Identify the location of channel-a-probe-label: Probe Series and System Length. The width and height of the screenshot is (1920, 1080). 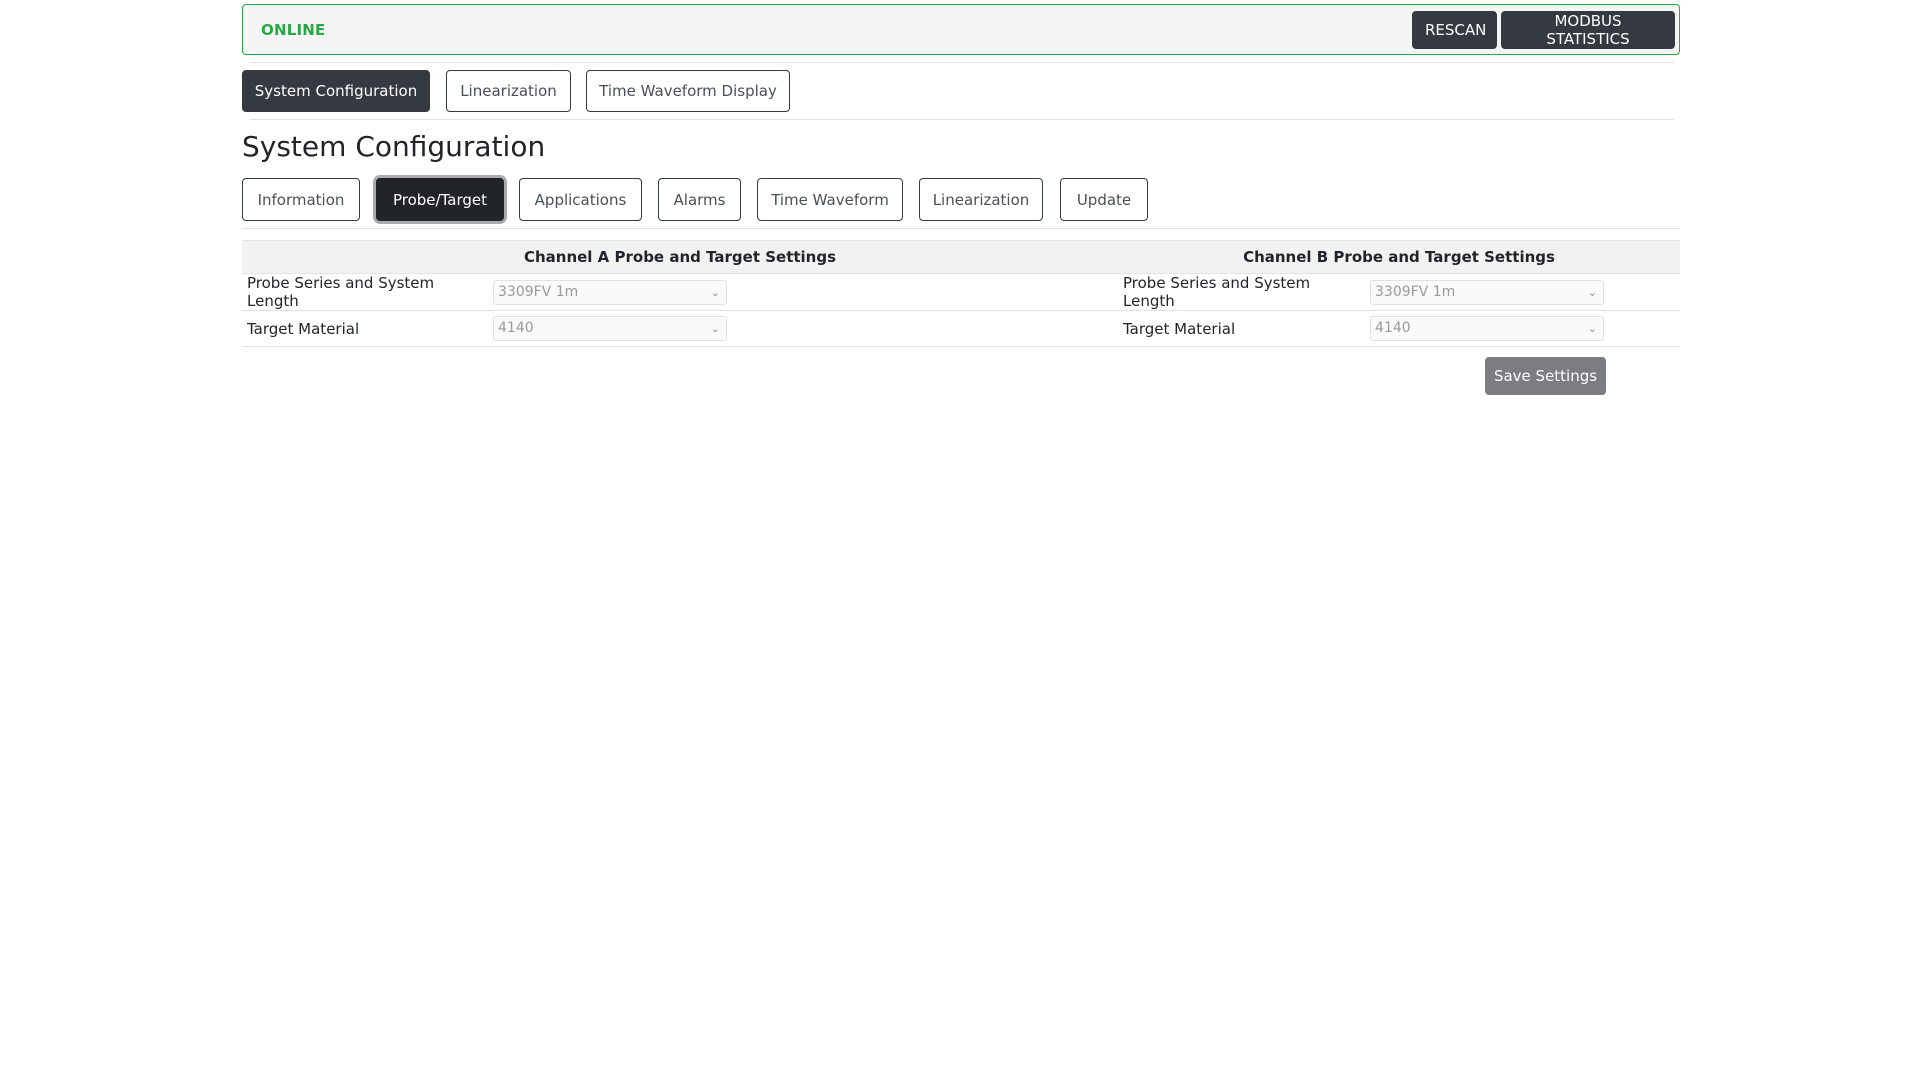
(365, 292).